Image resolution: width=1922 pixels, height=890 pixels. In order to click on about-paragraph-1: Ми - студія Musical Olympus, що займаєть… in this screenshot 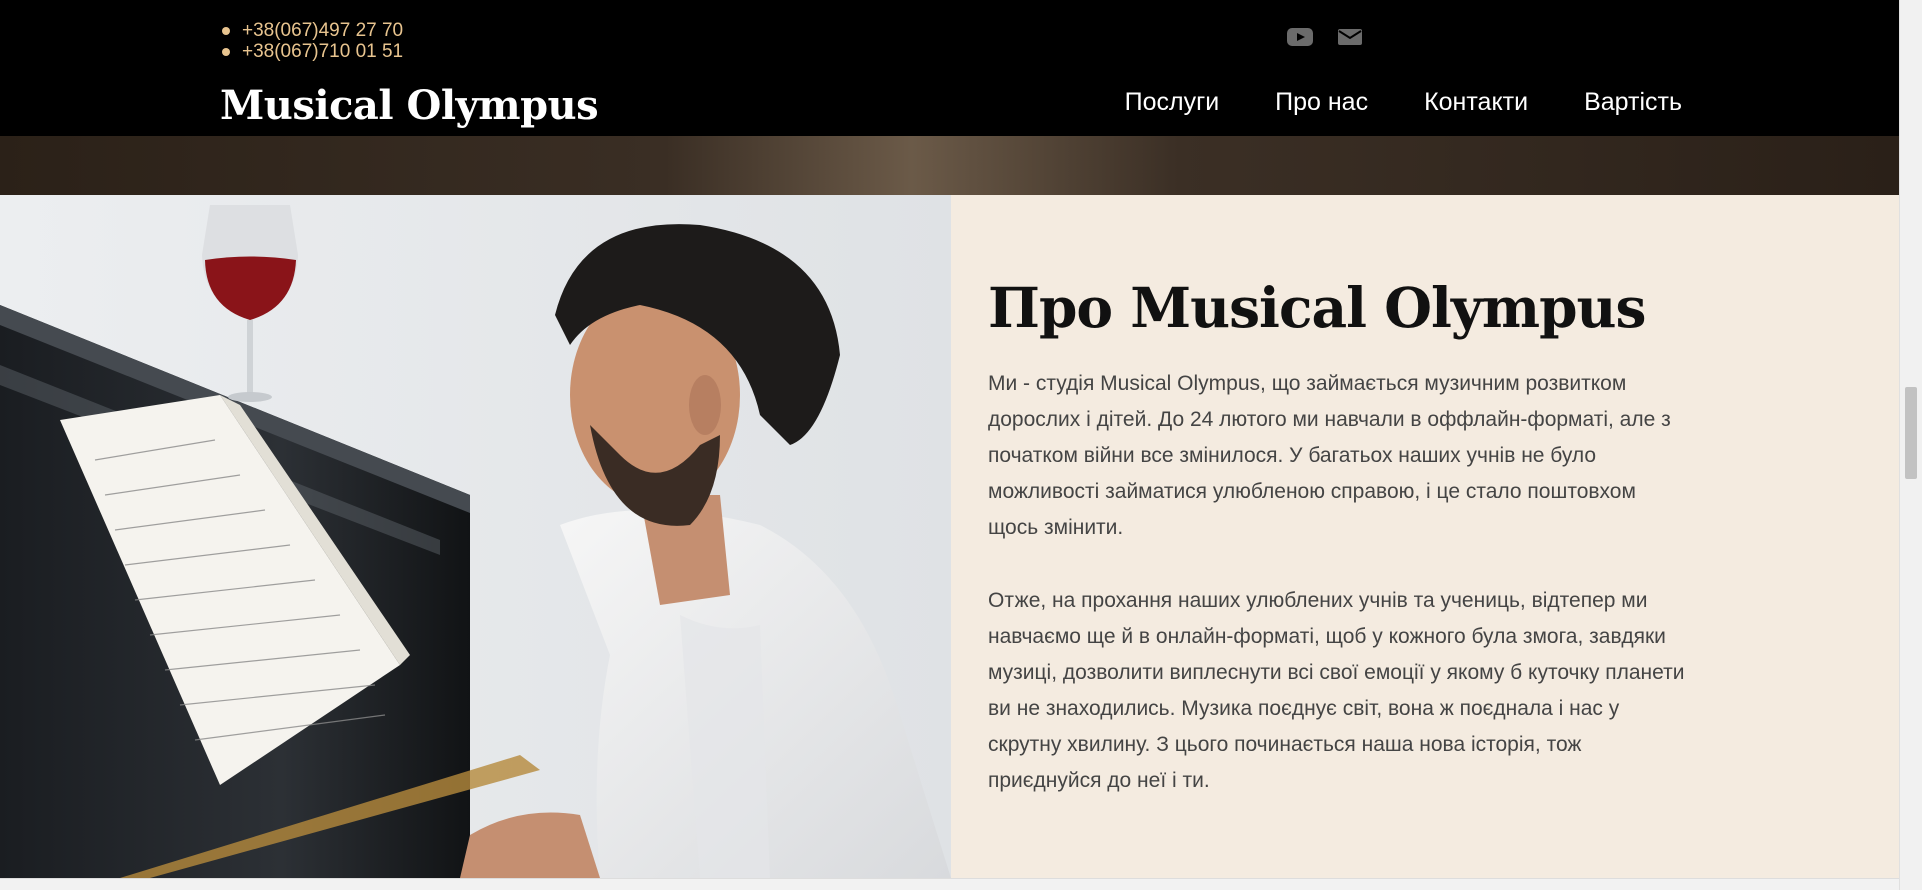, I will do `click(1329, 455)`.